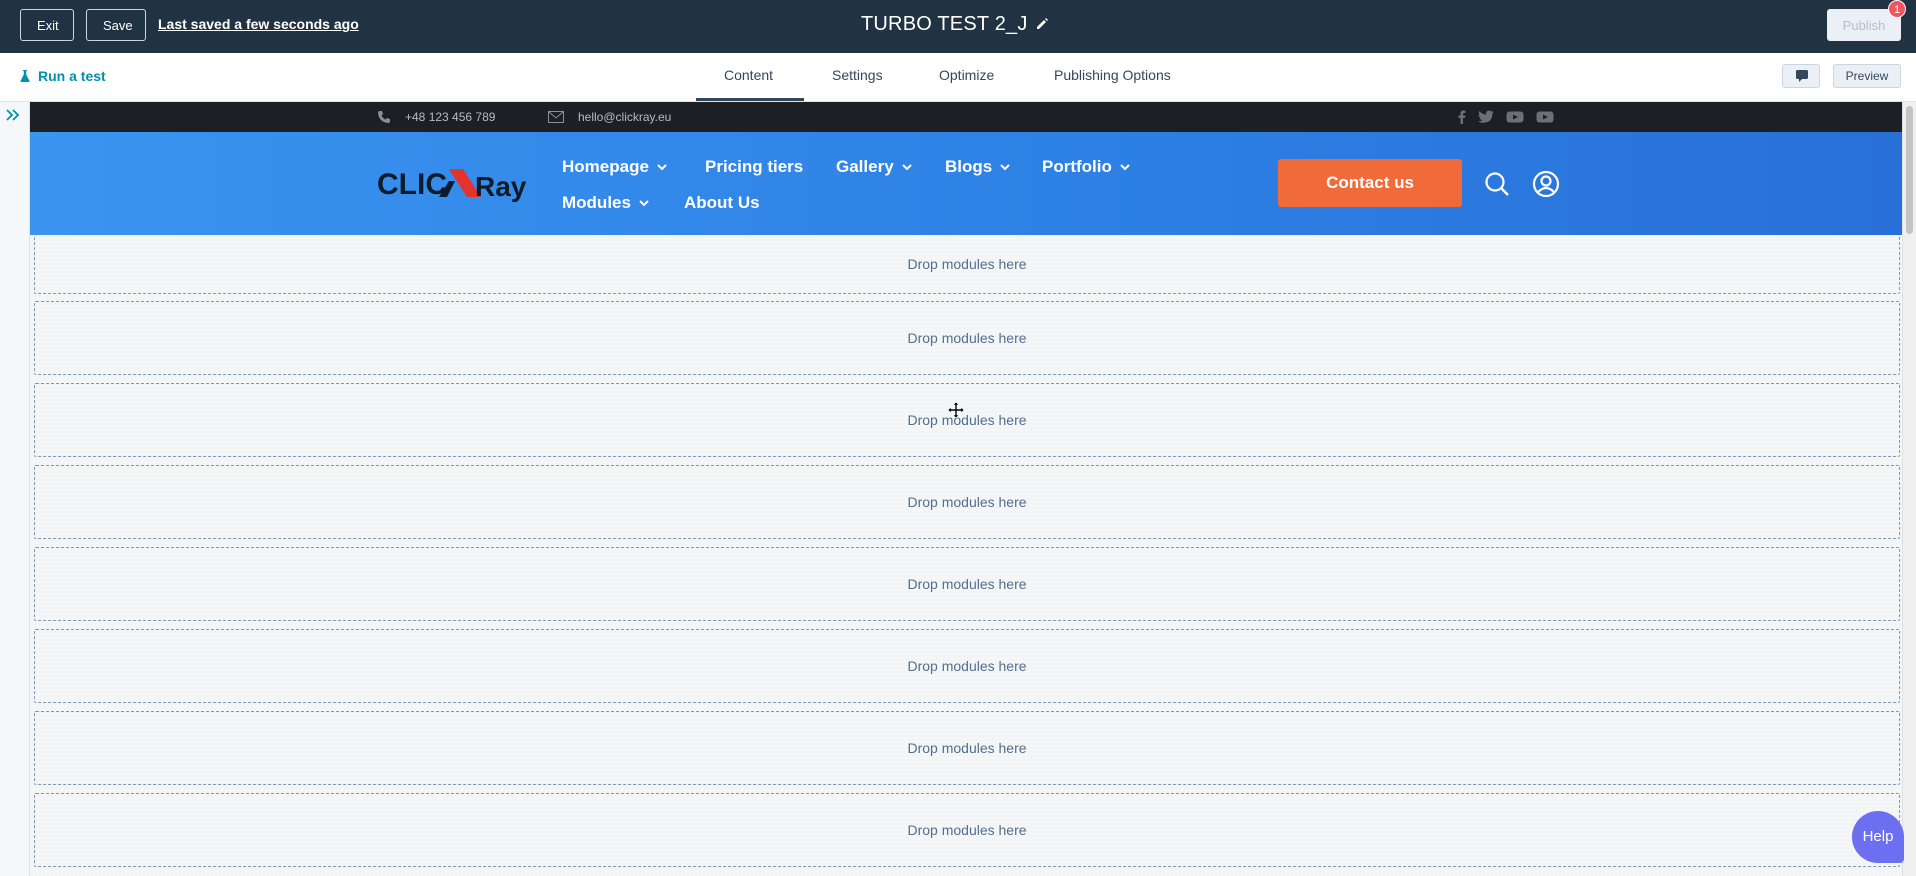 The width and height of the screenshot is (1916, 876). Describe the element at coordinates (966, 117) in the screenshot. I see `site-utility-bar: +48 123 456 789 hello@clickray.eu` at that location.